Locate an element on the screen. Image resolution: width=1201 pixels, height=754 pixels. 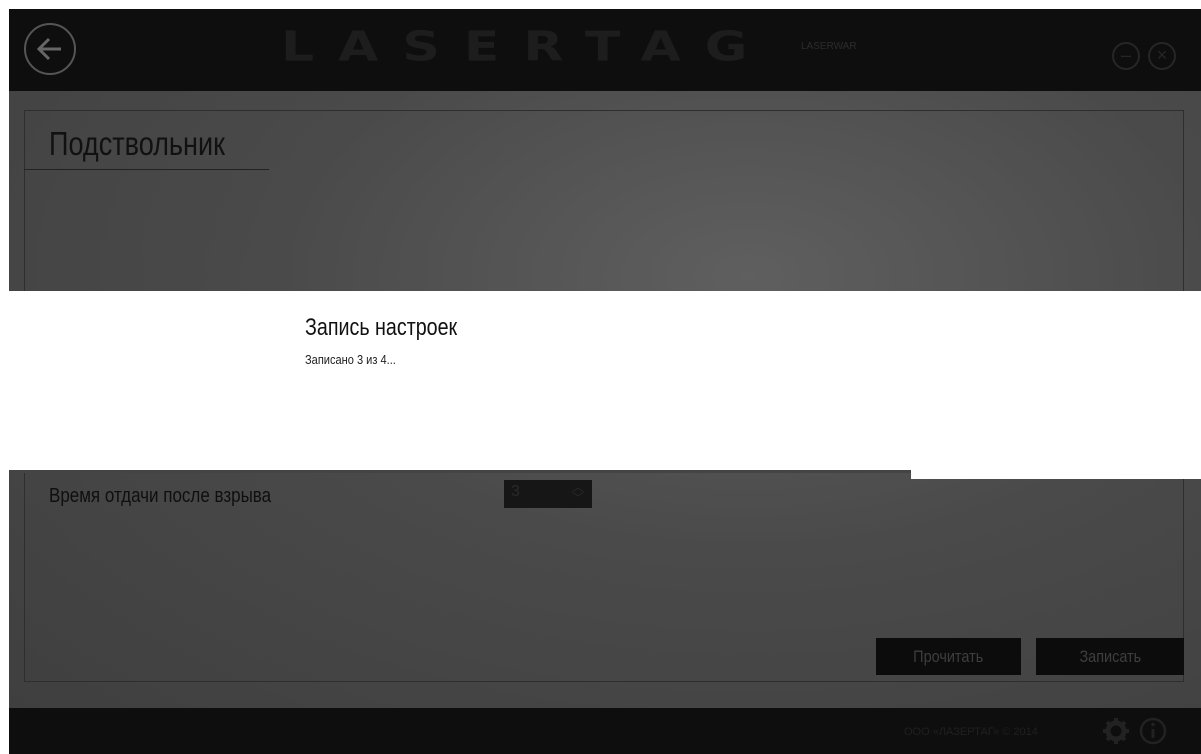
read-button: Прочитать is located at coordinates (948, 656).